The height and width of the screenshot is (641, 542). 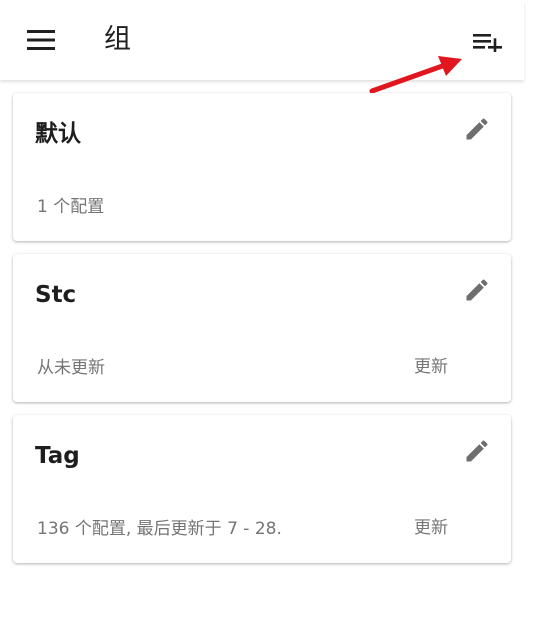 What do you see at coordinates (57, 456) in the screenshot?
I see `group-name: Tag` at bounding box center [57, 456].